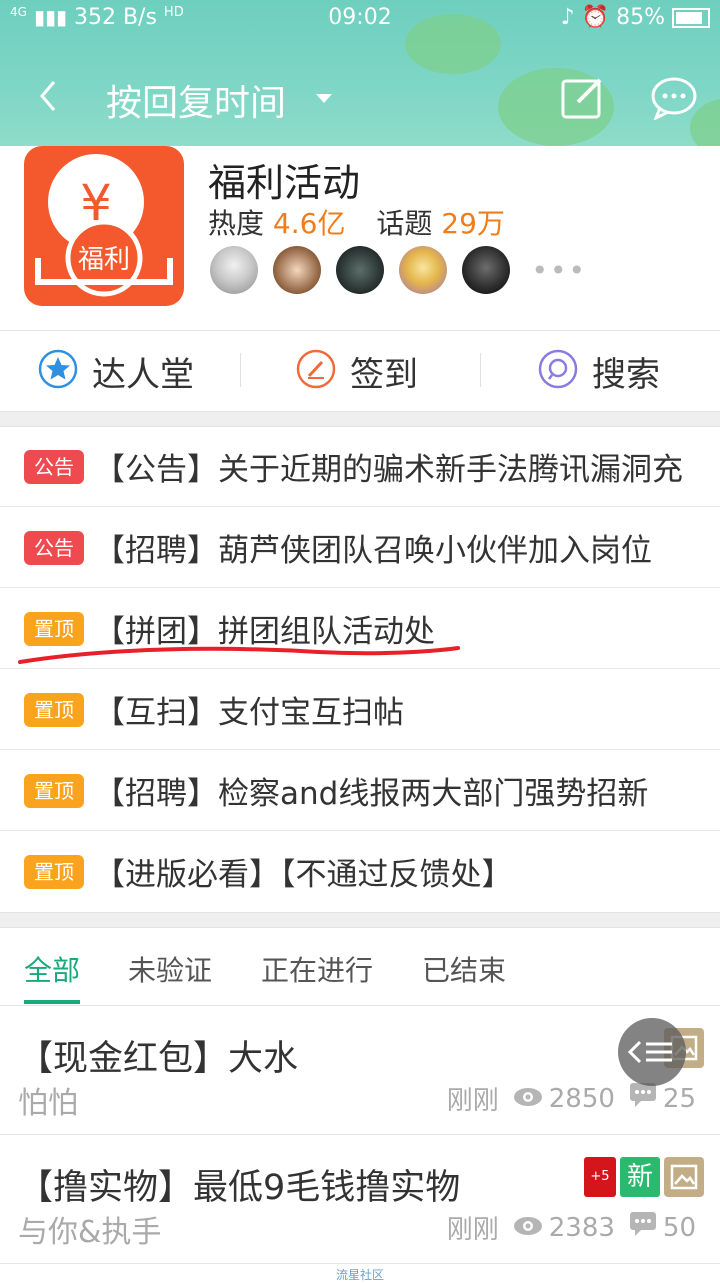 The image size is (720, 1283). Describe the element at coordinates (464, 969) in the screenshot. I see `tab-ended: 已结束` at that location.